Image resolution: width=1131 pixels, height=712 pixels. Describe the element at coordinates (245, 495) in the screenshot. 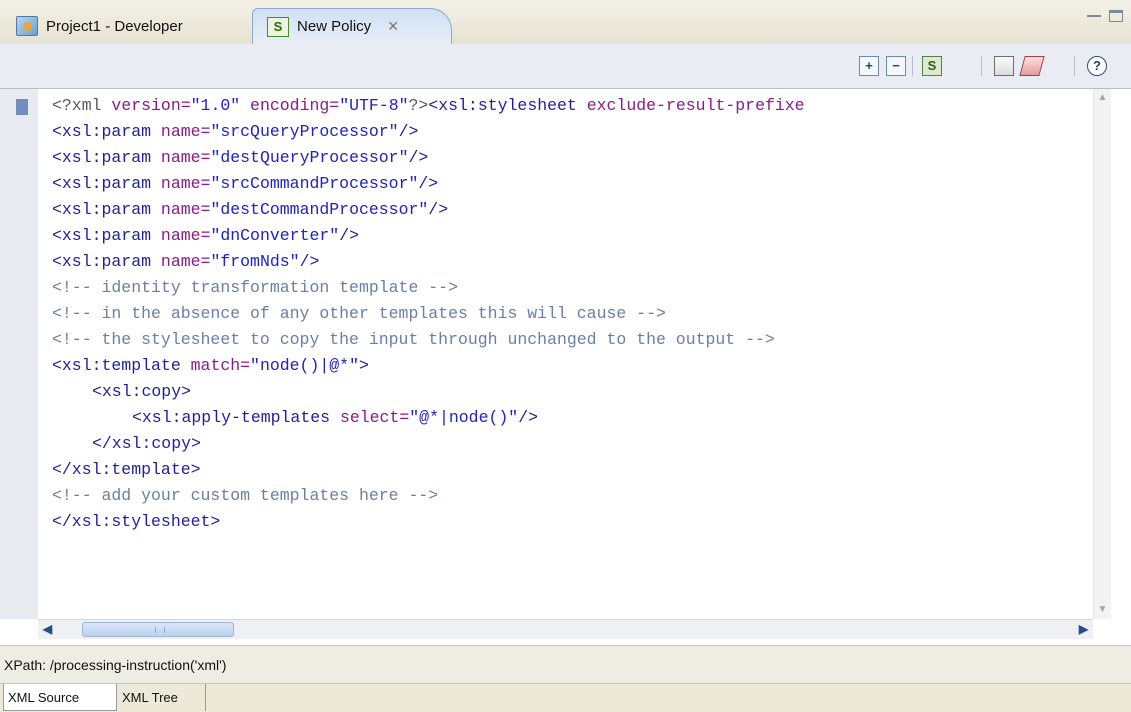

I see `code-comment-line: <!-- add your custom templates here -->` at that location.